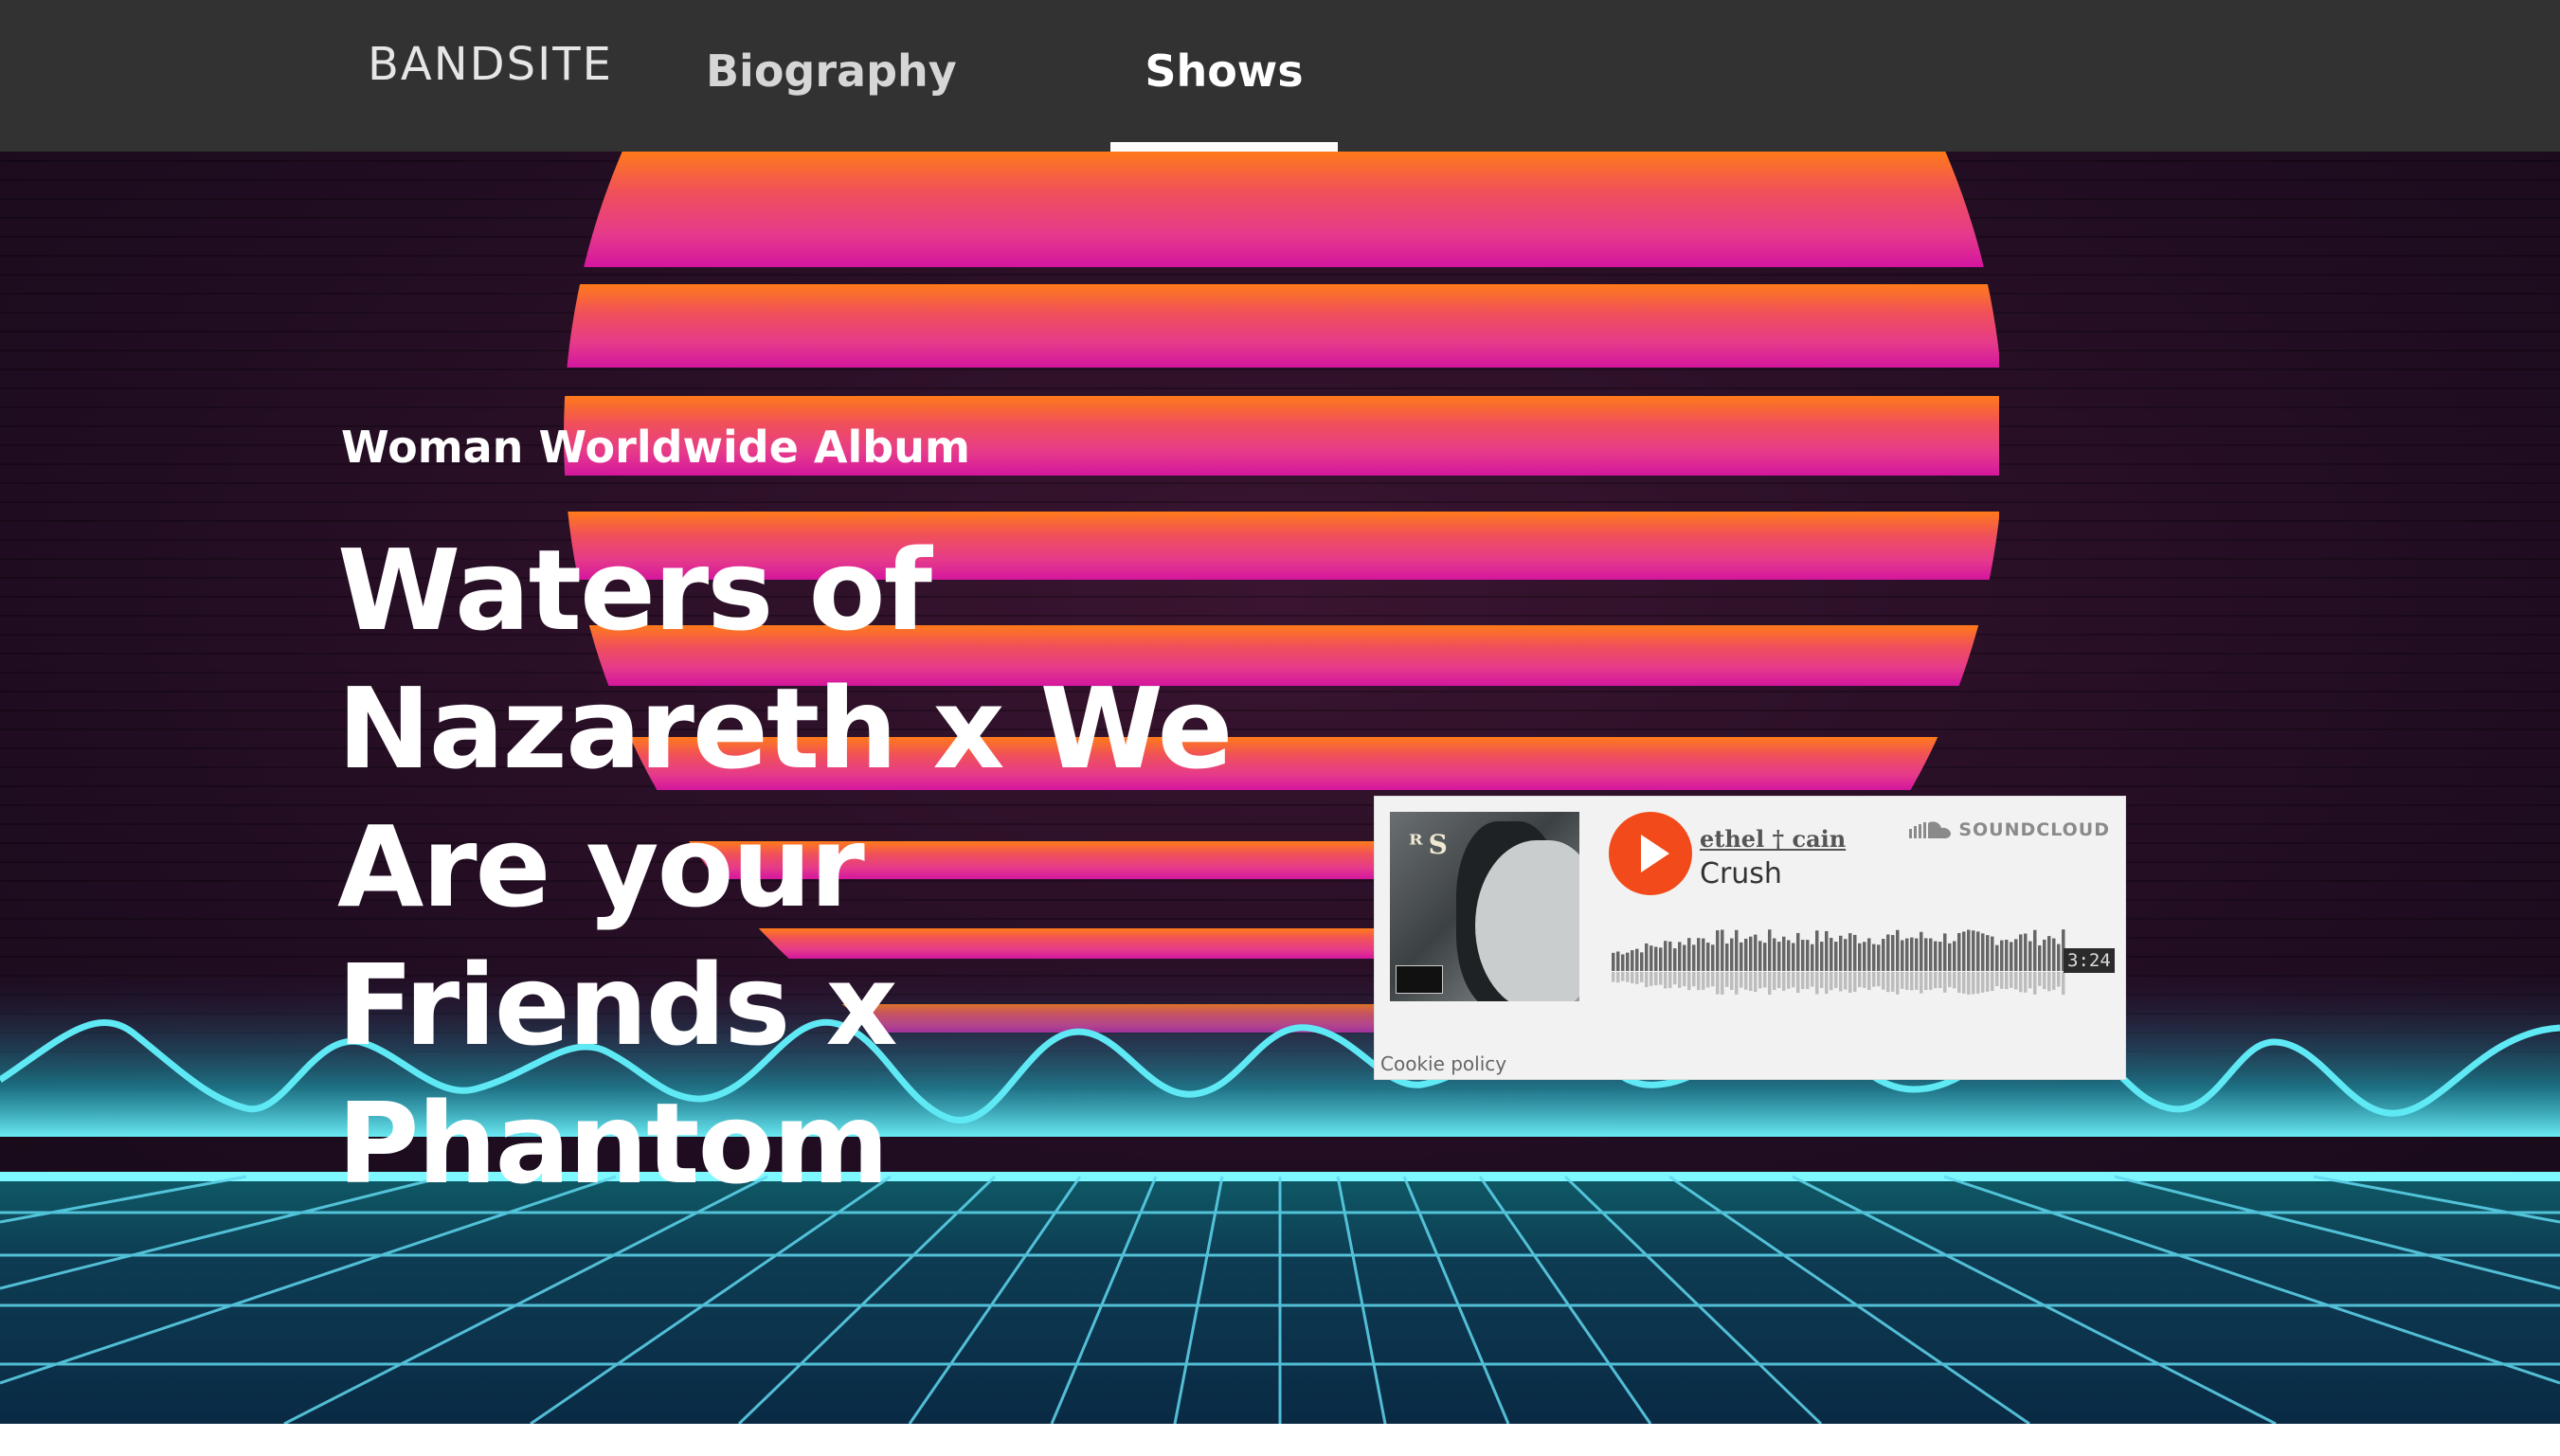 The image size is (2560, 1456). I want to click on album-art: ᴿS, so click(1484, 906).